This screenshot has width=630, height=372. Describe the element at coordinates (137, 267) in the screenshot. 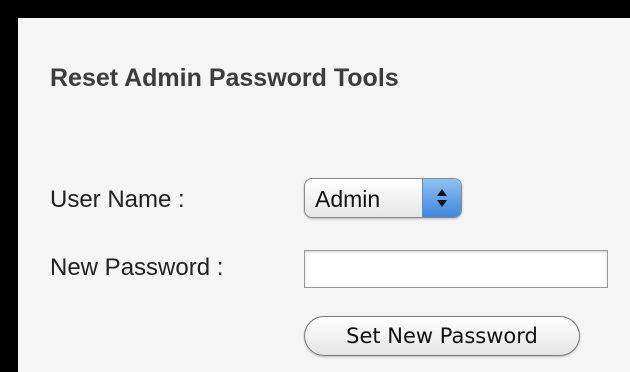

I see `new-password-label: New Password :` at that location.